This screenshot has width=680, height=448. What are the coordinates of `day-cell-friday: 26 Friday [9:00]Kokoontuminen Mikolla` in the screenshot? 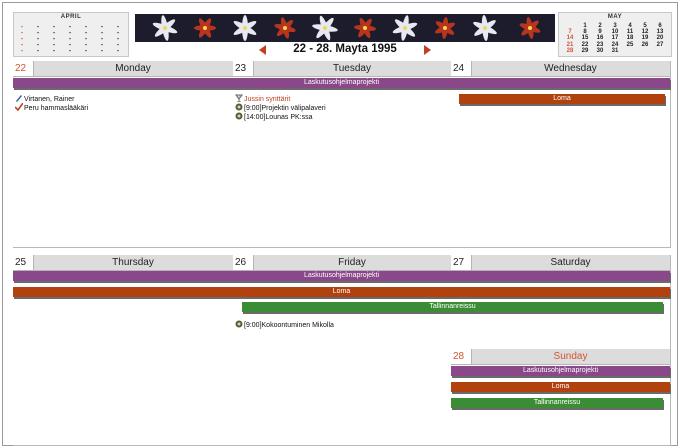 It's located at (342, 350).